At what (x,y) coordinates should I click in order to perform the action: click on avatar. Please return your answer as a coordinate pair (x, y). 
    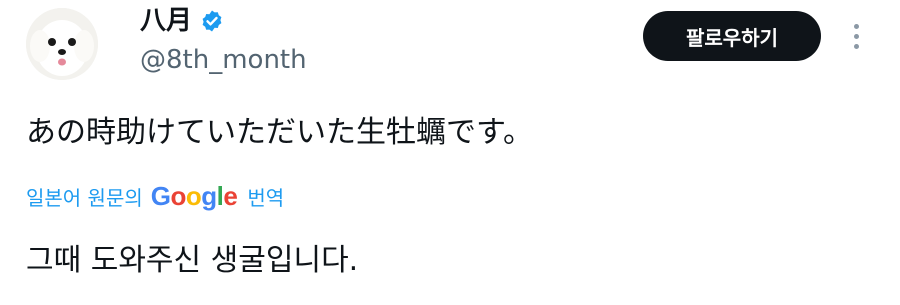
    Looking at the image, I should click on (62, 44).